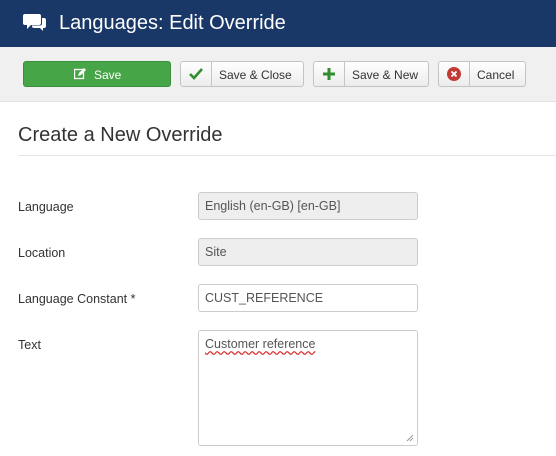 Image resolution: width=556 pixels, height=456 pixels. What do you see at coordinates (308, 298) in the screenshot?
I see `language-constant-field` at bounding box center [308, 298].